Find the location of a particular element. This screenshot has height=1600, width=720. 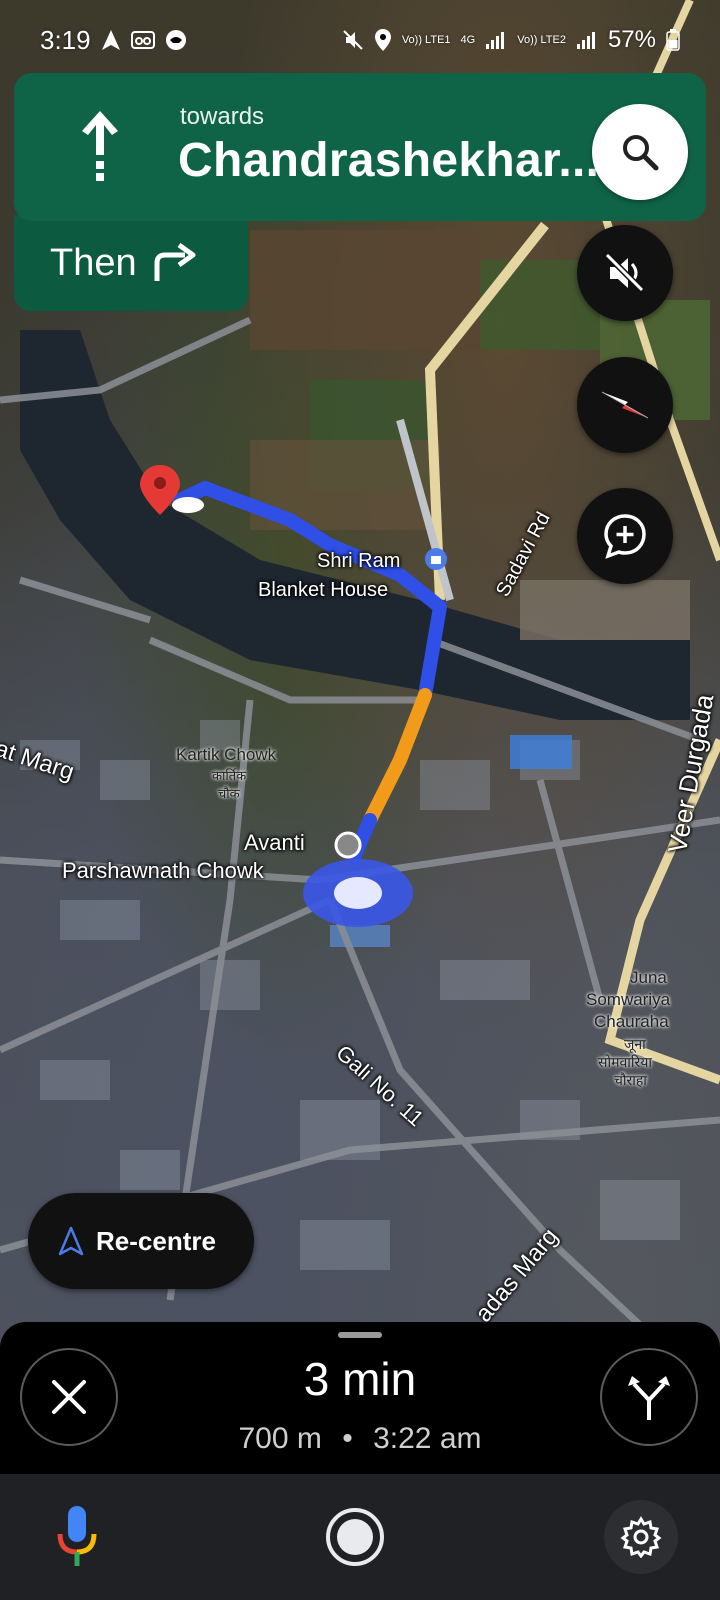

alternate-routes-button is located at coordinates (649, 1397).